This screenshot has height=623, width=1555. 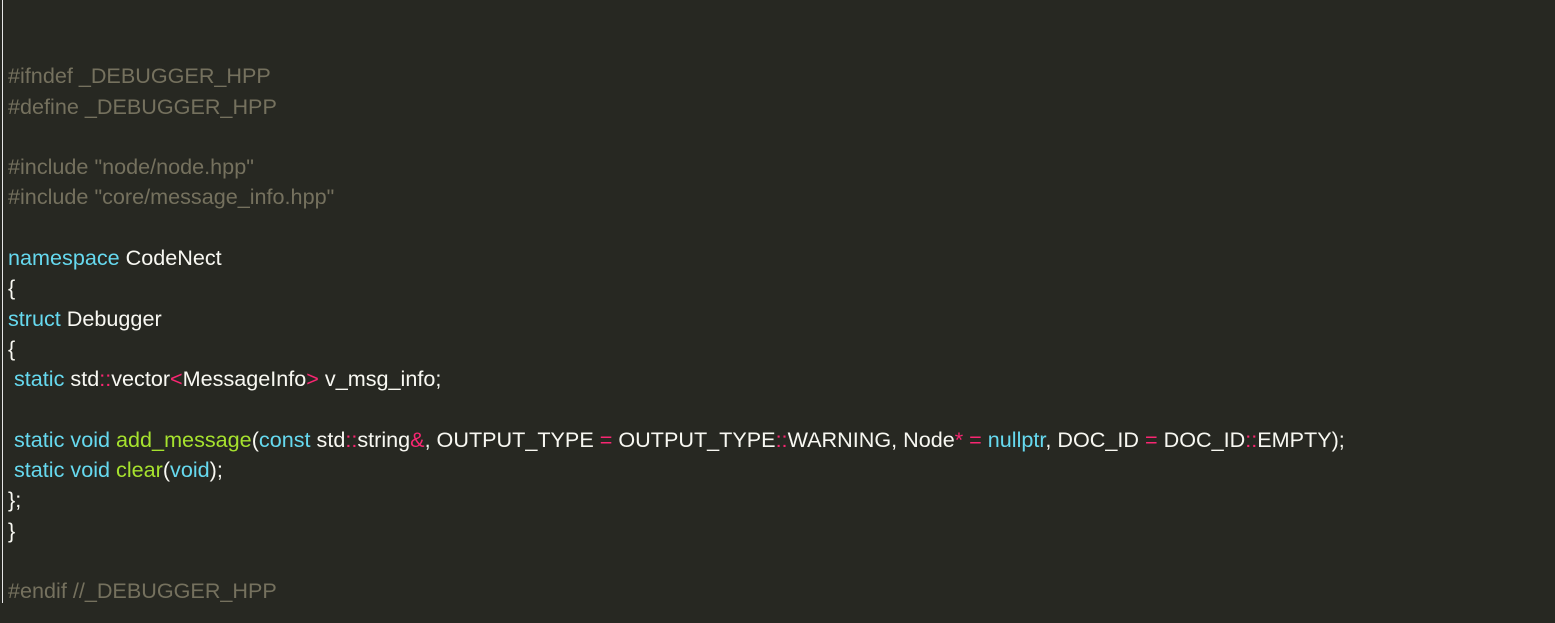 What do you see at coordinates (176, 379) in the screenshot?
I see `code-token-op: <` at bounding box center [176, 379].